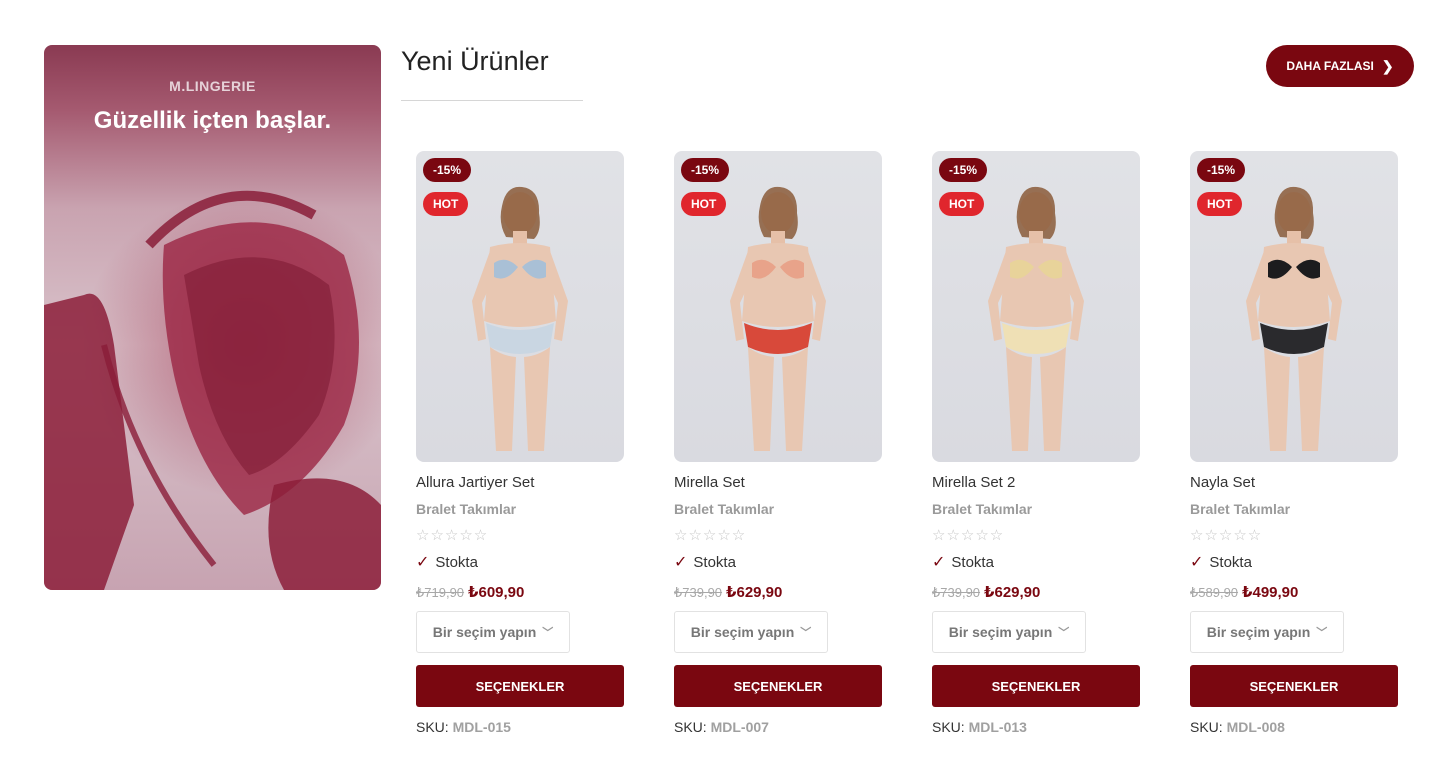  I want to click on product-name: Nayla Set, so click(1294, 483).